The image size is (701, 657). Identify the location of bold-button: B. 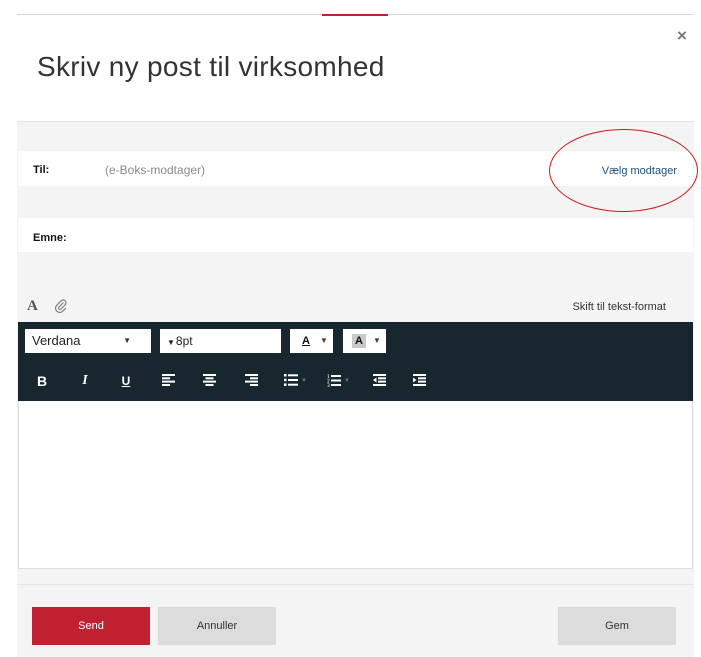
(42, 381).